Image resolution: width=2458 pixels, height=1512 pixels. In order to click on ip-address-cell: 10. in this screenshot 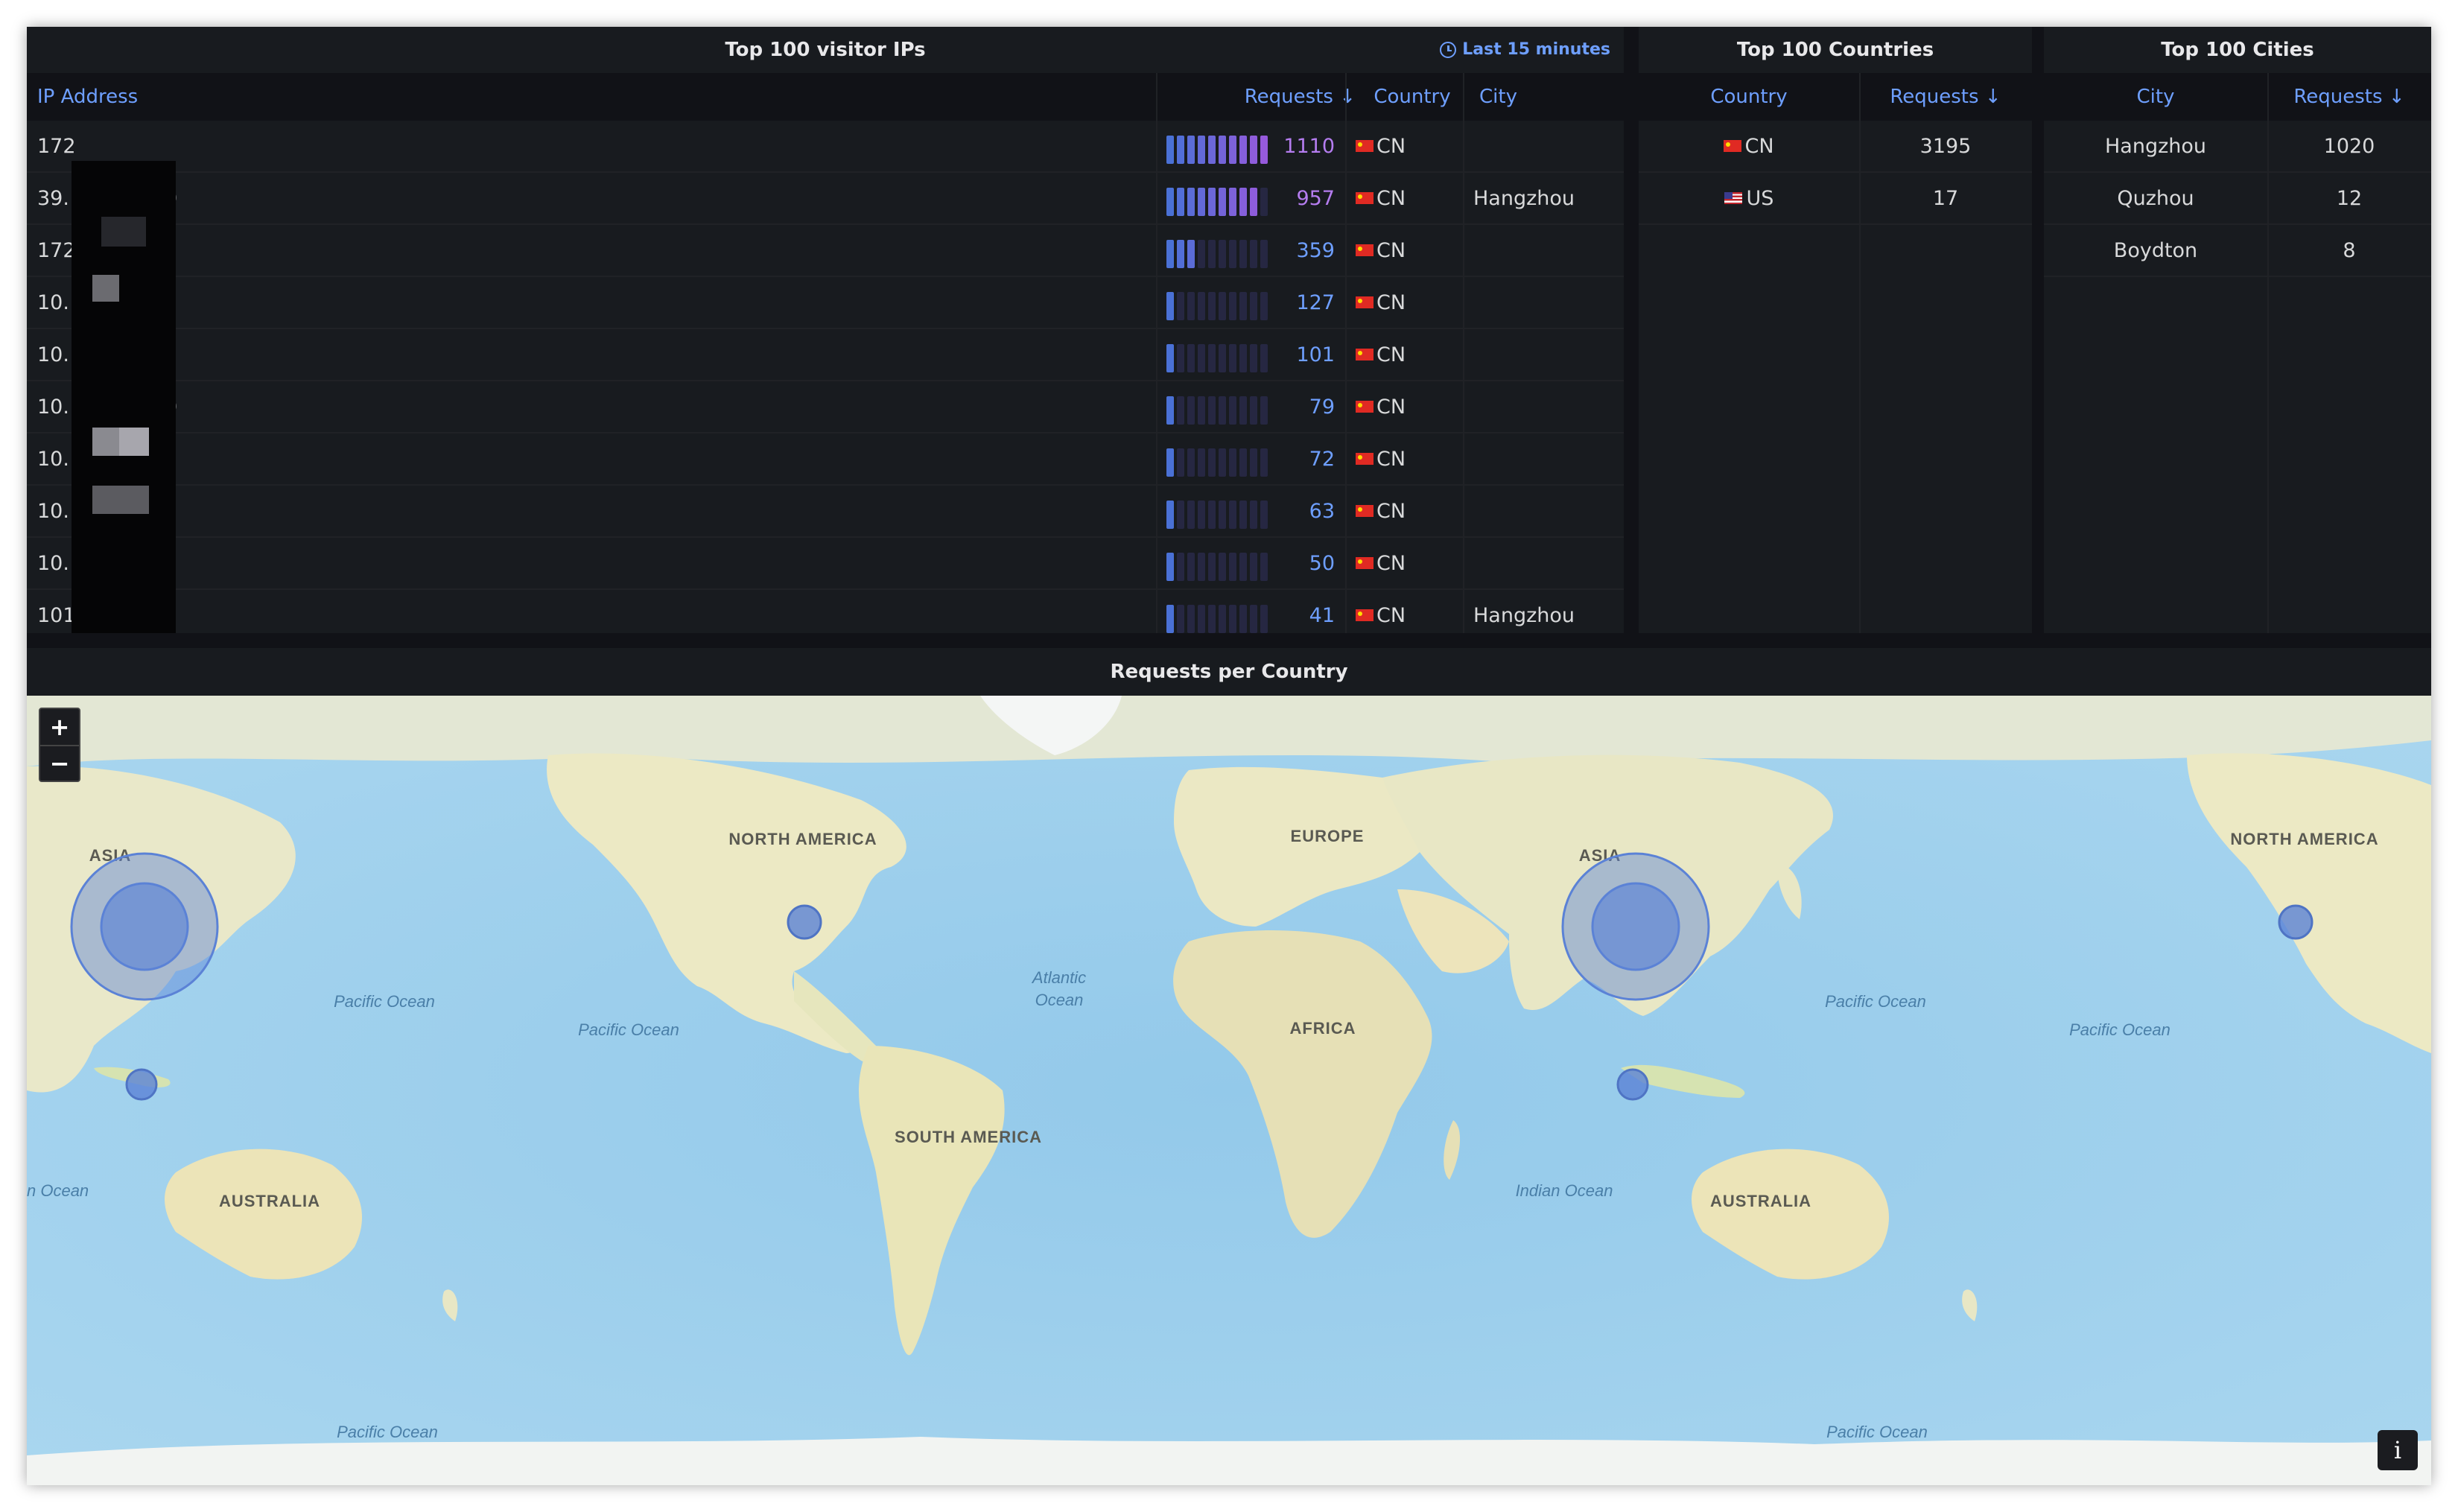, I will do `click(53, 354)`.